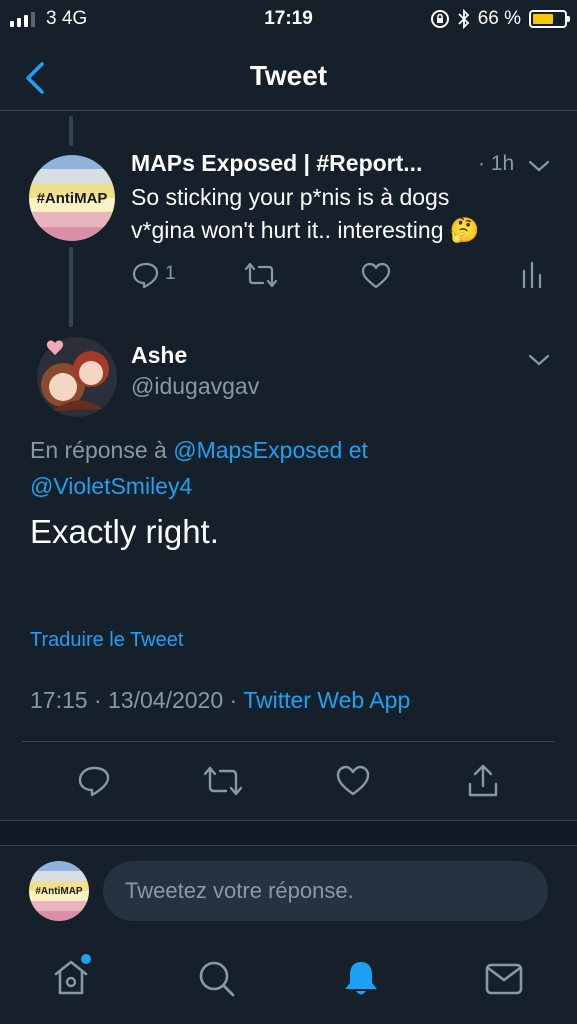 The image size is (577, 1024). I want to click on header: Tweet, so click(288, 79).